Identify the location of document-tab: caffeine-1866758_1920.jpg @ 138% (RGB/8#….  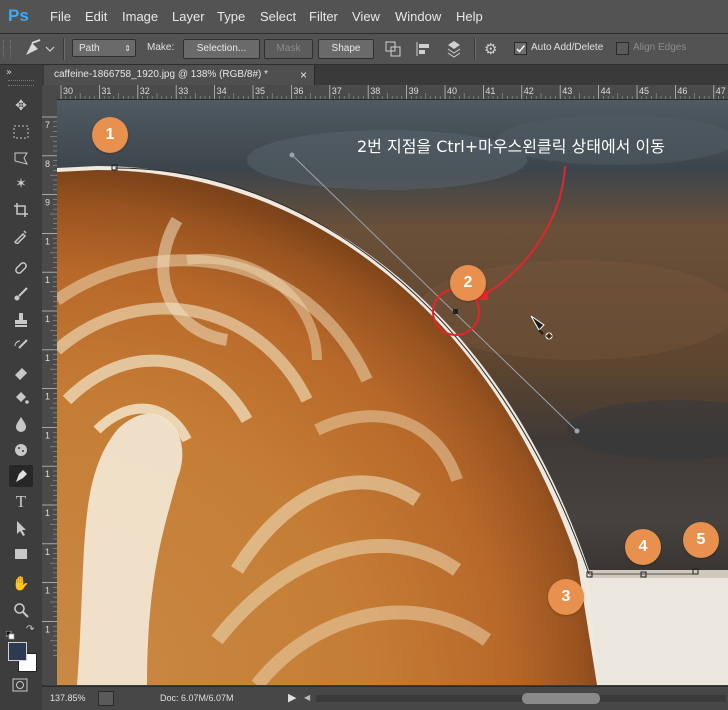
(179, 75).